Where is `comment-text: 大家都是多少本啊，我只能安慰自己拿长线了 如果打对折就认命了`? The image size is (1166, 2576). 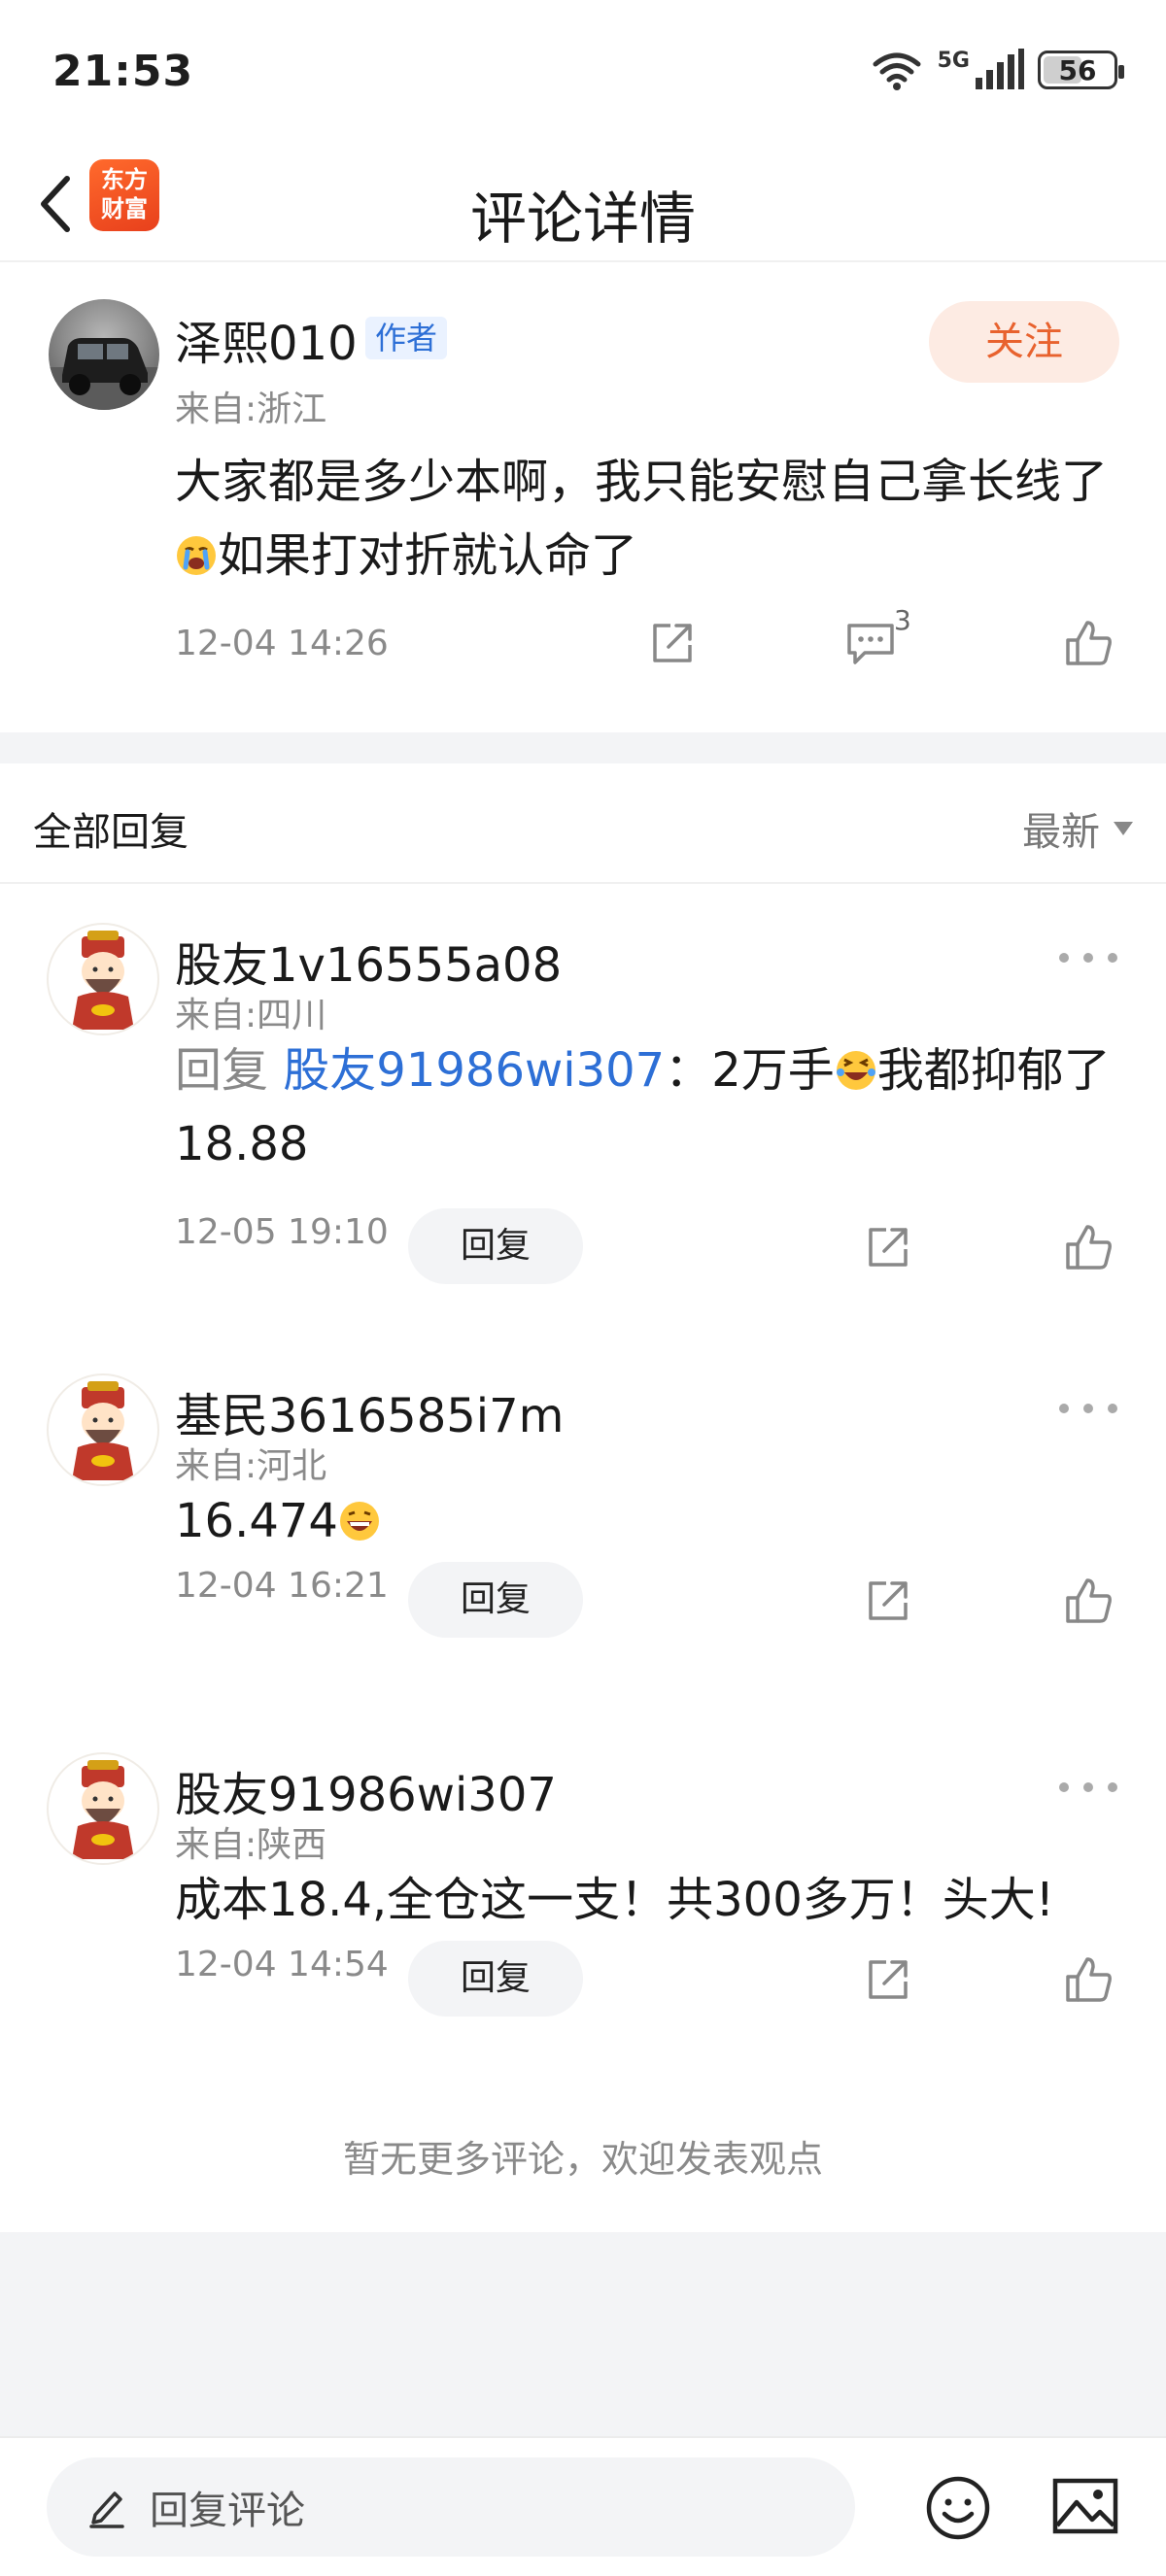 comment-text: 大家都是多少本啊，我只能安慰自己拿长线了 如果打对折就认命了 is located at coordinates (642, 519).